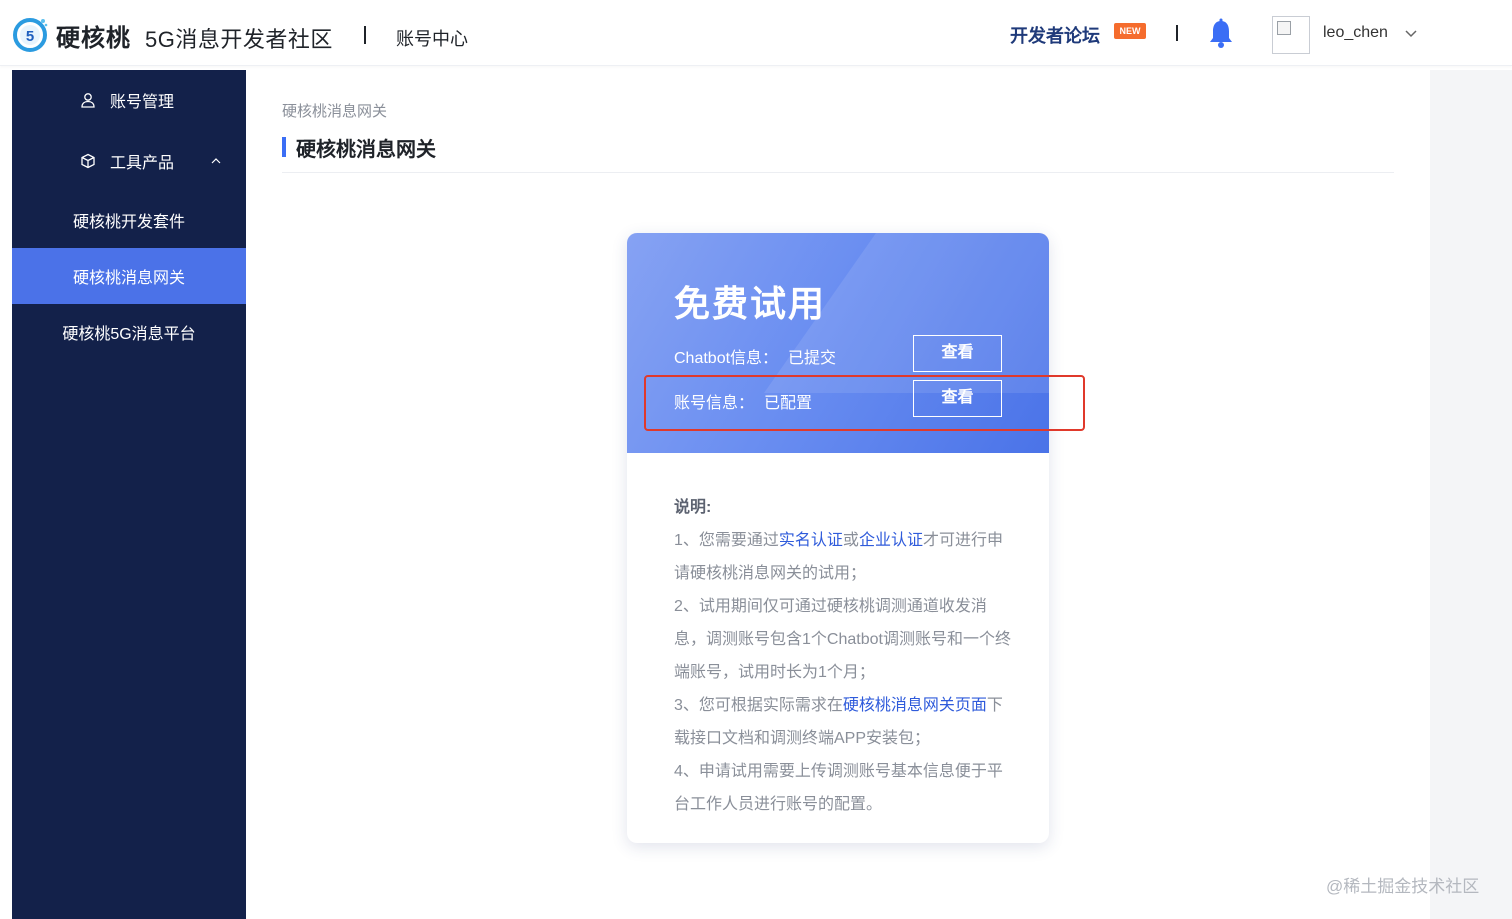  Describe the element at coordinates (750, 303) in the screenshot. I see `card-title: 免费试用` at that location.